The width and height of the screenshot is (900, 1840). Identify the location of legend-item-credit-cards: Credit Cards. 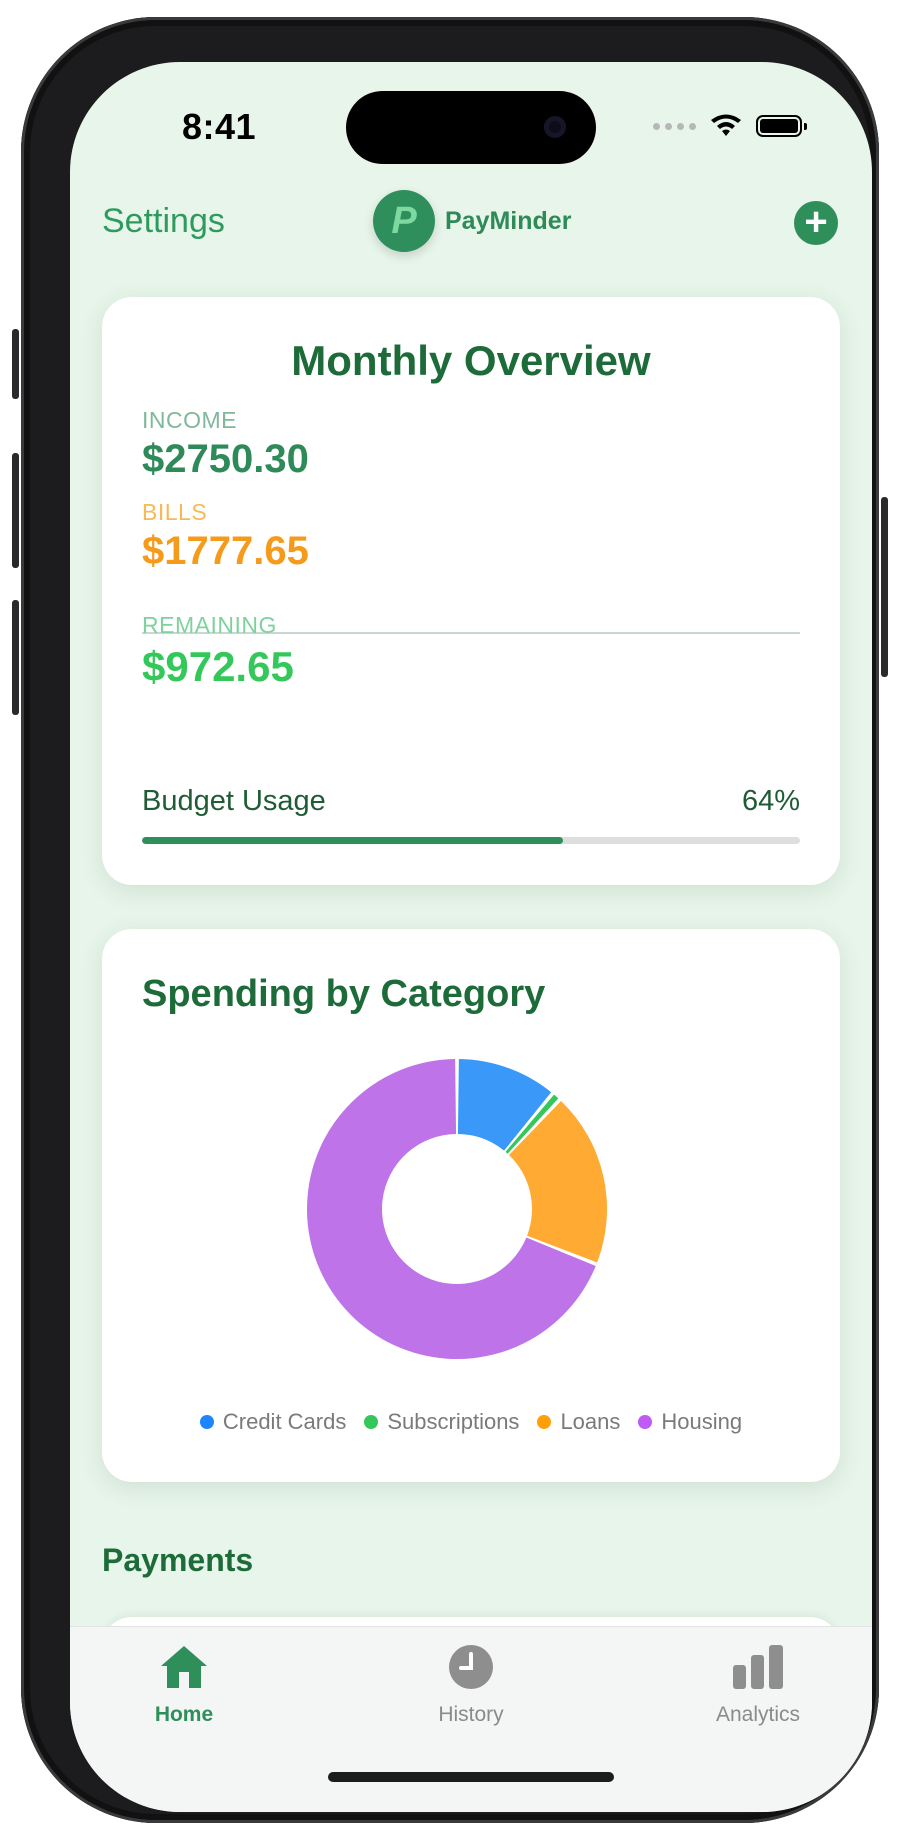
(273, 1422).